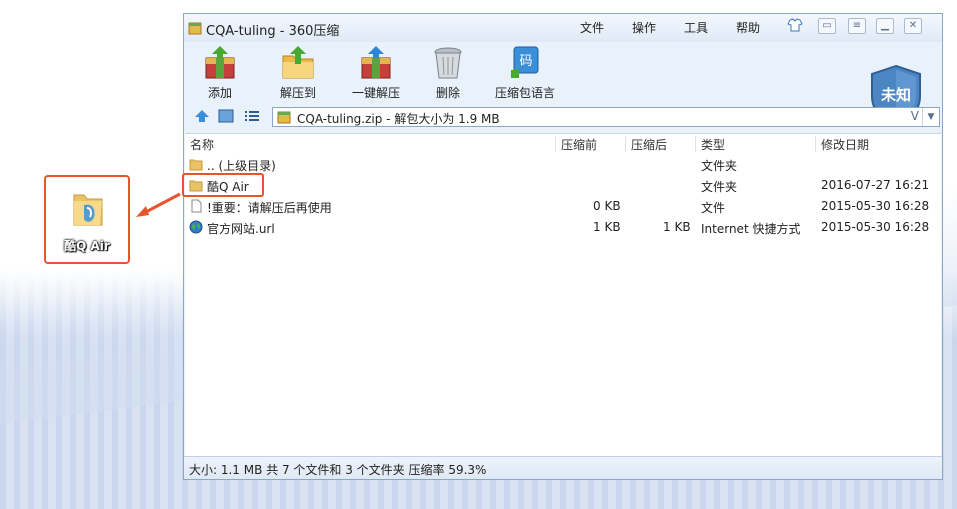  Describe the element at coordinates (563, 85) in the screenshot. I see `toolbar: 添加 解压到 一键解压 删除 码 压缩包语言 未知` at that location.